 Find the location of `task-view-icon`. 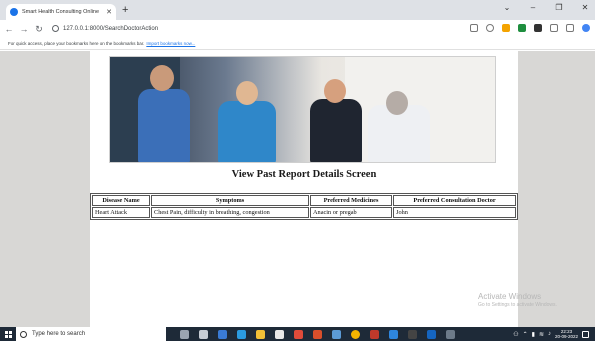

task-view-icon is located at coordinates (203, 334).